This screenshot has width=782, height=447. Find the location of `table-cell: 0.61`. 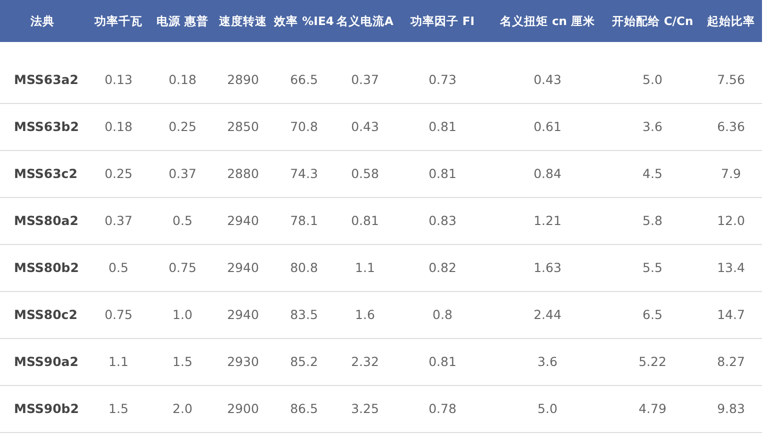

table-cell: 0.61 is located at coordinates (548, 126).